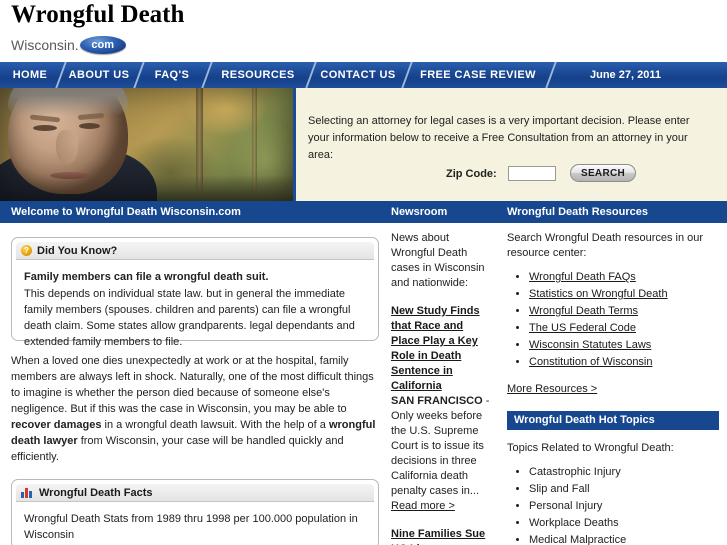 The height and width of the screenshot is (545, 727). I want to click on list-item: Slip and Fall, so click(624, 489).